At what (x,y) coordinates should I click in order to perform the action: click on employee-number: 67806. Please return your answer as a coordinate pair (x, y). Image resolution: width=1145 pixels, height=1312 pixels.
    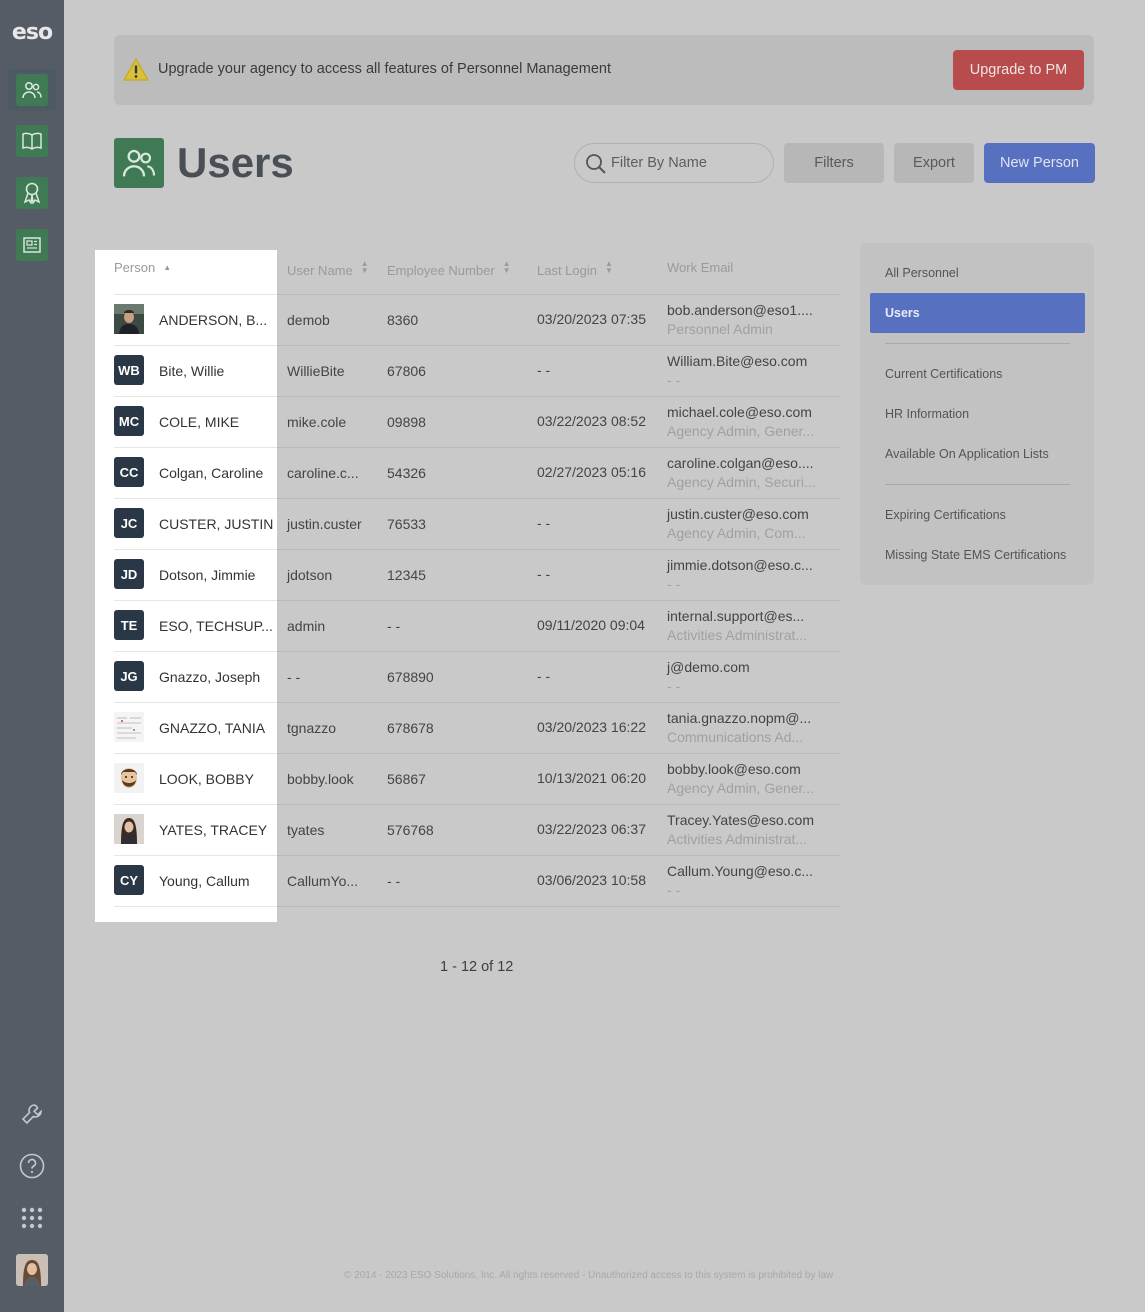
    Looking at the image, I should click on (406, 371).